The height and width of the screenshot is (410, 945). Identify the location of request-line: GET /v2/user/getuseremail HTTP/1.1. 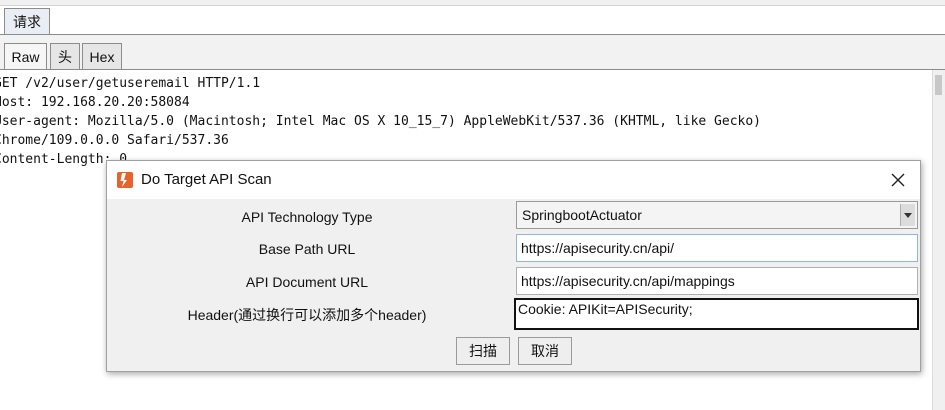
(130, 83).